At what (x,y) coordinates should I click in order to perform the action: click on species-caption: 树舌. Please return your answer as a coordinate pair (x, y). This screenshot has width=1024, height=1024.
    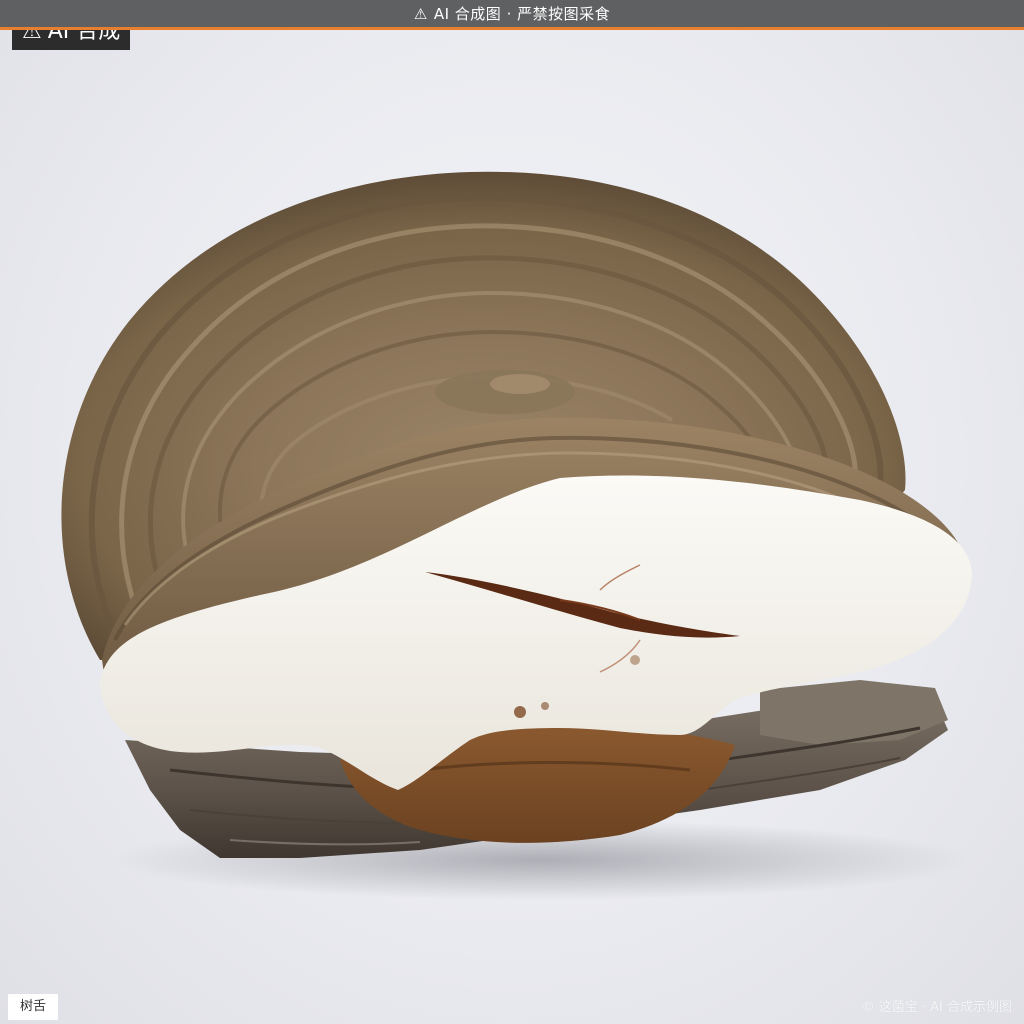
    Looking at the image, I should click on (33, 1007).